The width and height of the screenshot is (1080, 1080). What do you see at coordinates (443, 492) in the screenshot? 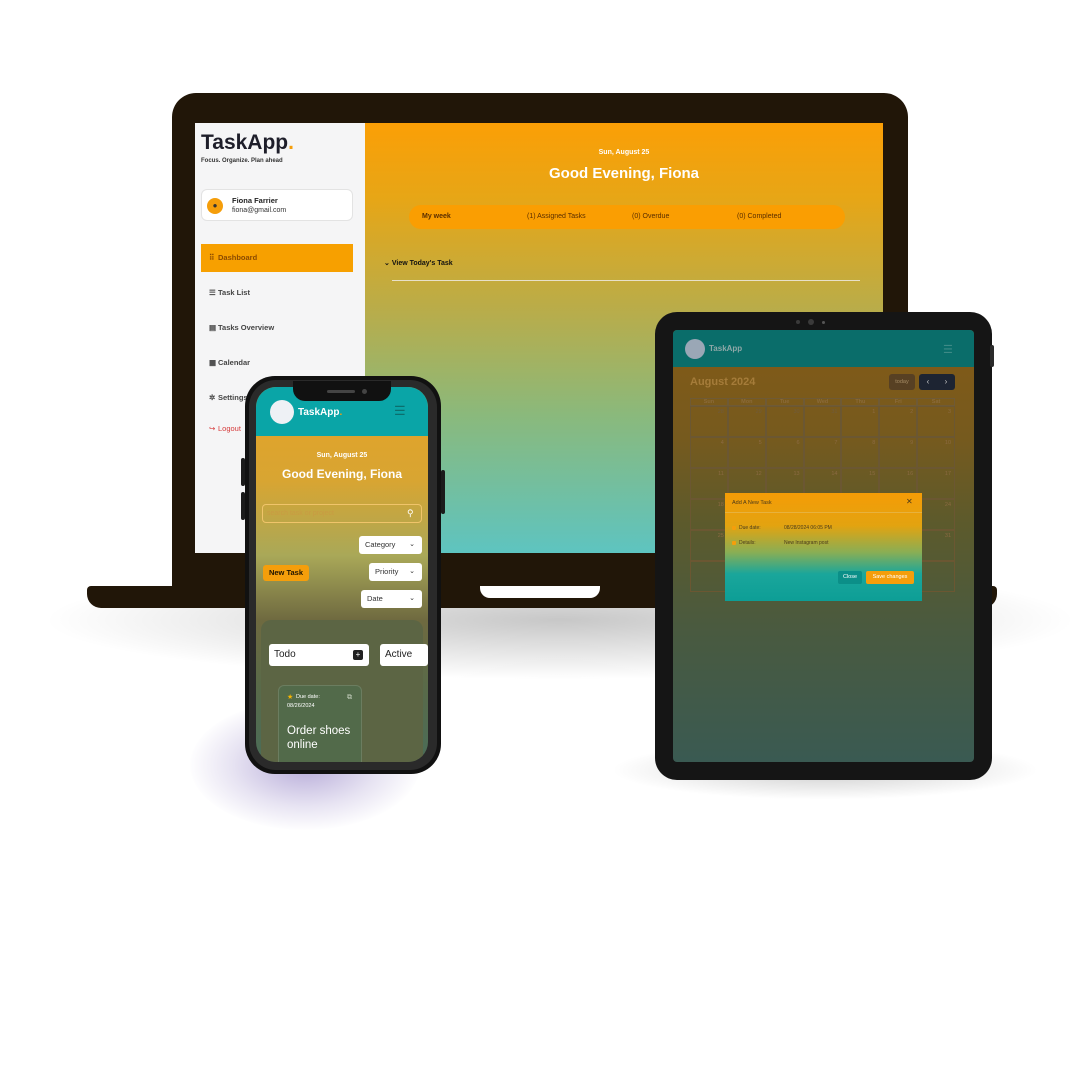
I see `phone-power-button` at bounding box center [443, 492].